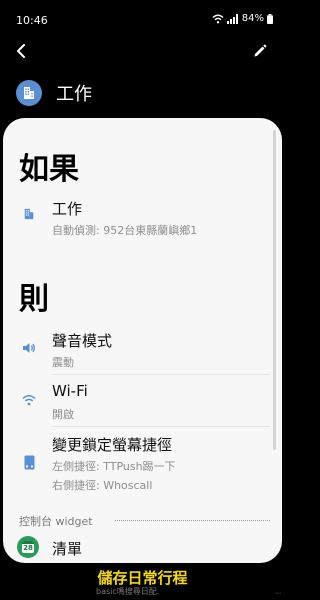  Describe the element at coordinates (138, 218) in the screenshot. I see `condition-item-work: 工作 自動偵測: 952台東縣蘭嶼鄉1` at that location.